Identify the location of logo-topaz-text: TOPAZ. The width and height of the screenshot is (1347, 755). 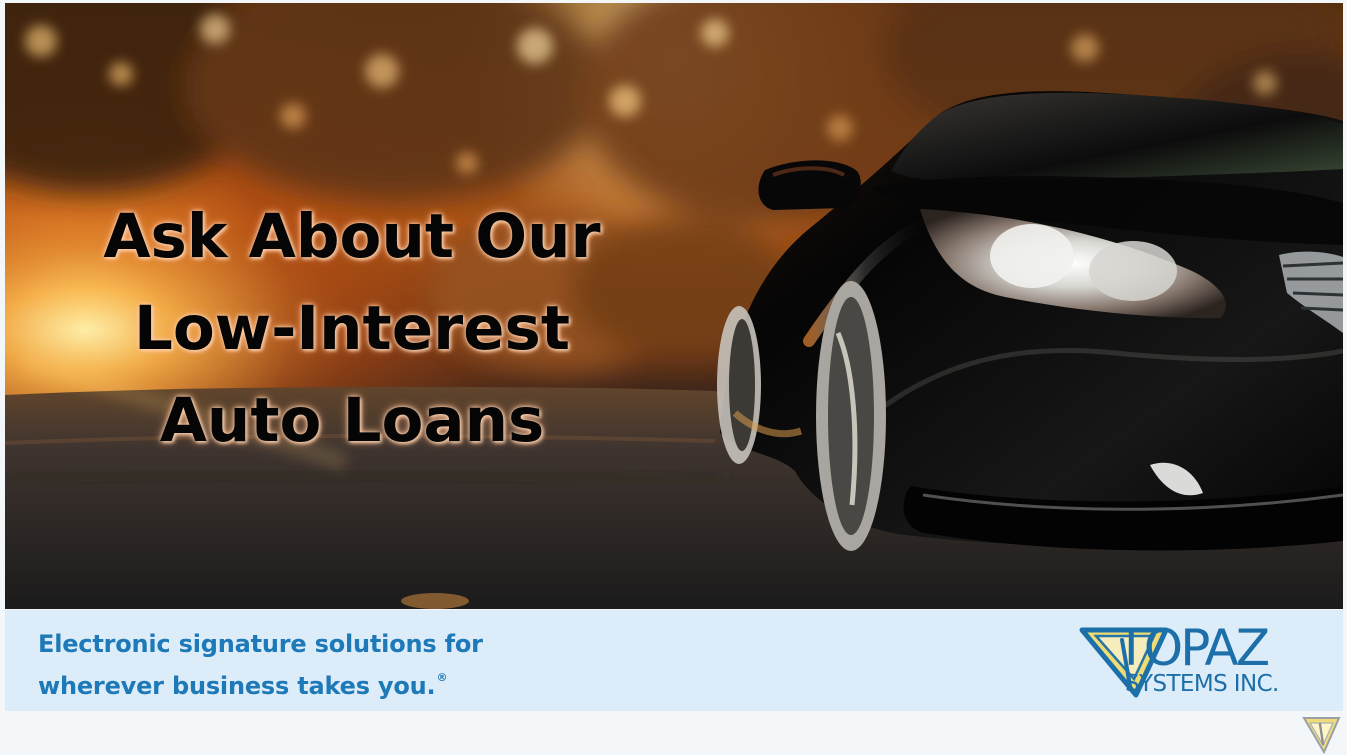
(1193, 648).